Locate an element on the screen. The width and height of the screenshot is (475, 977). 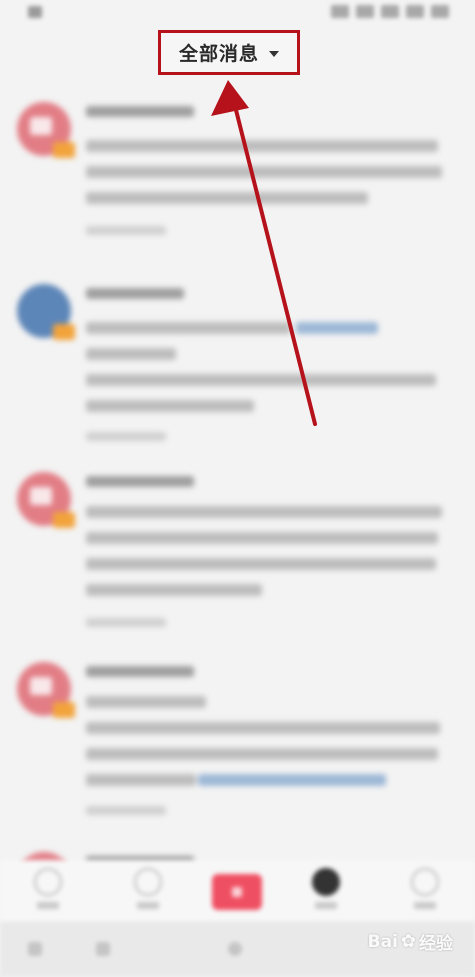
paw-icon: ✿ is located at coordinates (408, 941).